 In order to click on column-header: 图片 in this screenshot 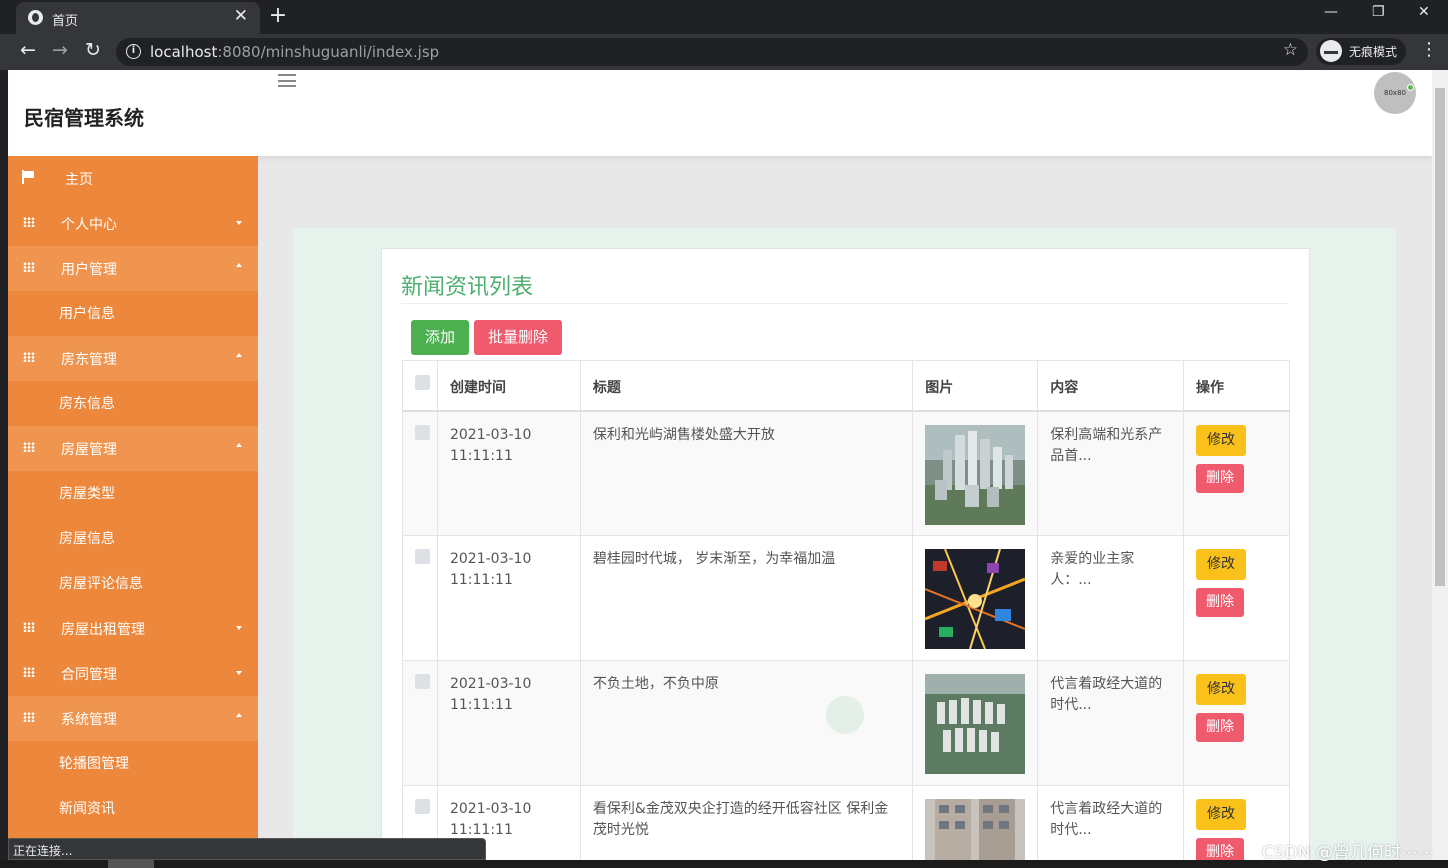, I will do `click(975, 386)`.